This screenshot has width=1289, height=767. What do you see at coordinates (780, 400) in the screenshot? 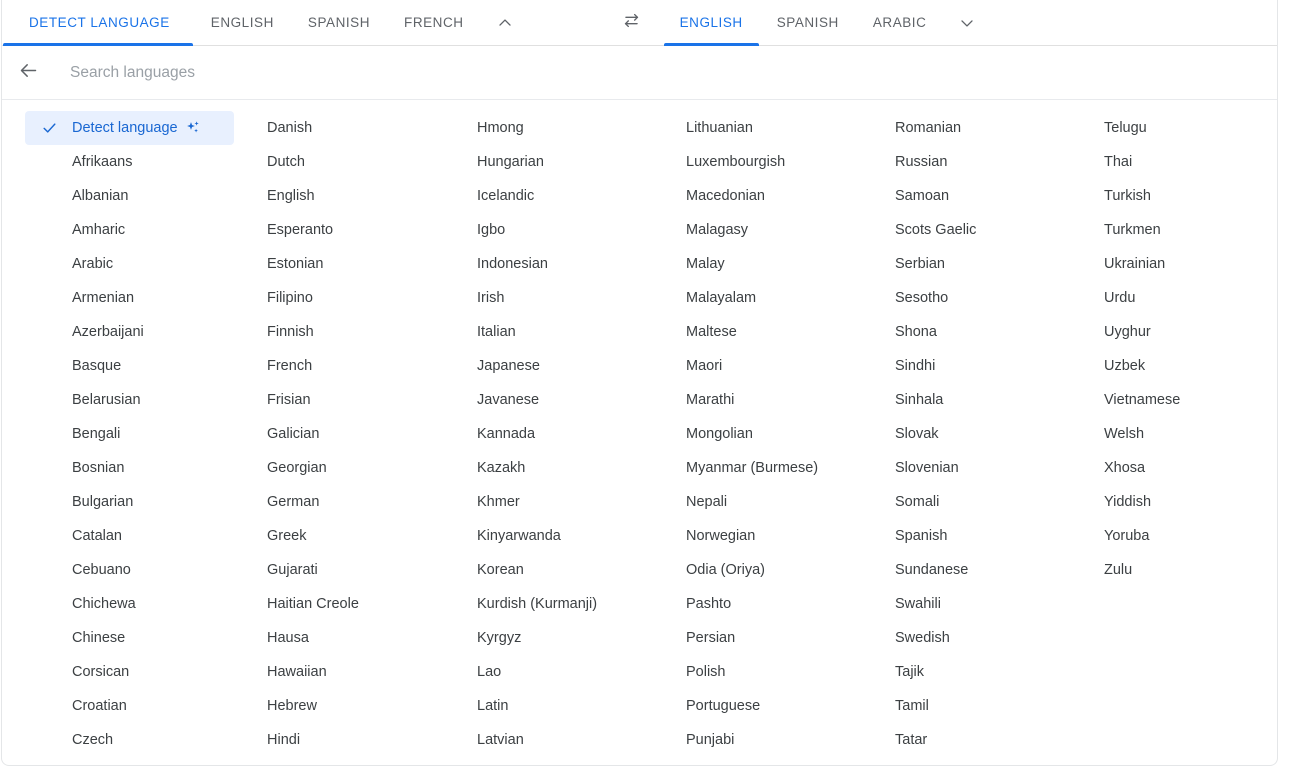
I see `language-option-marathi: Marathi` at bounding box center [780, 400].